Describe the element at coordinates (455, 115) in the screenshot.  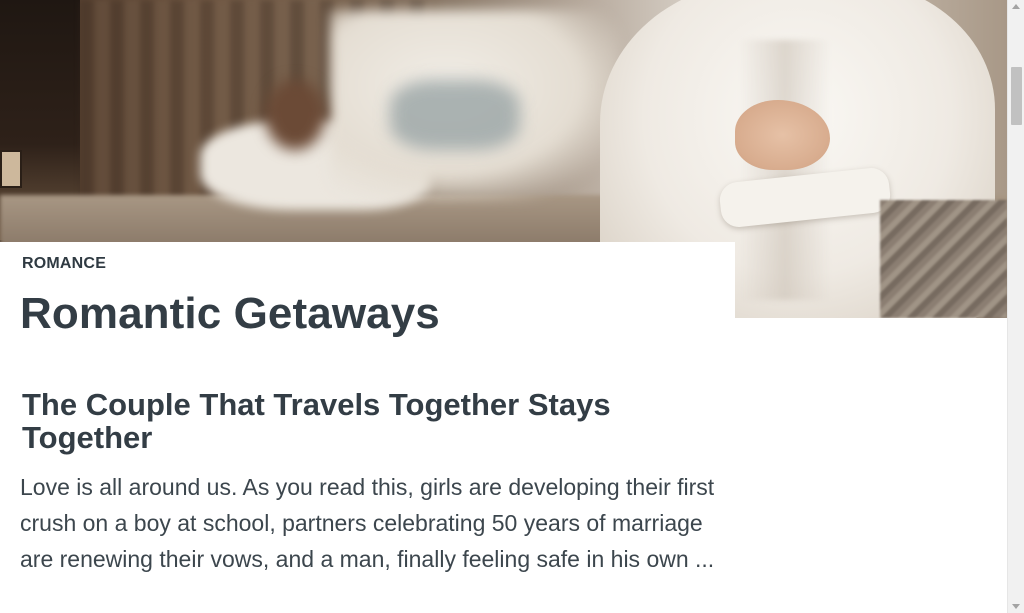
I see `hero-book-shape` at that location.